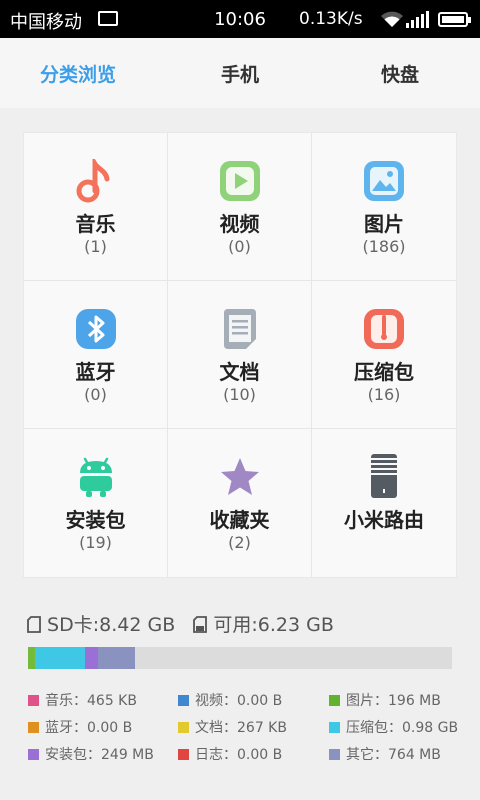  Describe the element at coordinates (96, 207) in the screenshot. I see `category-music: 音乐 (1)` at that location.